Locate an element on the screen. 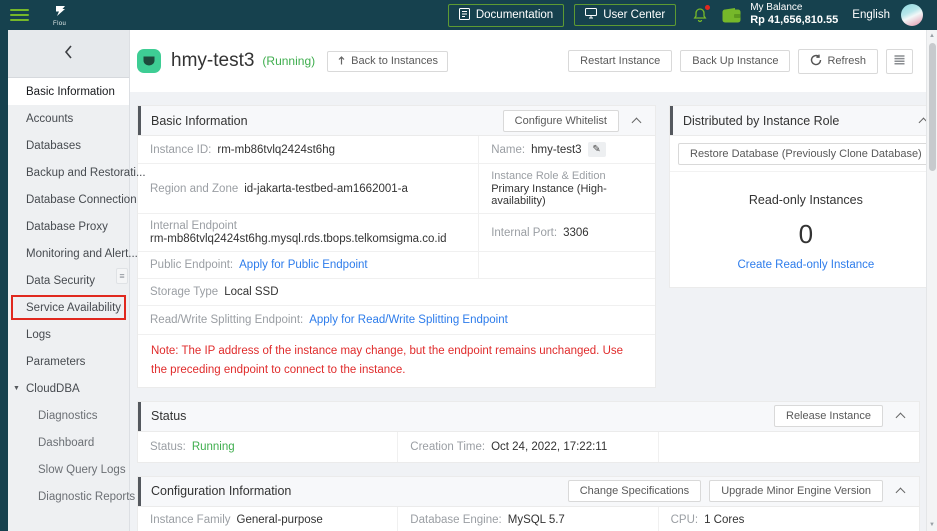 The width and height of the screenshot is (937, 531). back-up-instance-button: Back Up Instance is located at coordinates (735, 61).